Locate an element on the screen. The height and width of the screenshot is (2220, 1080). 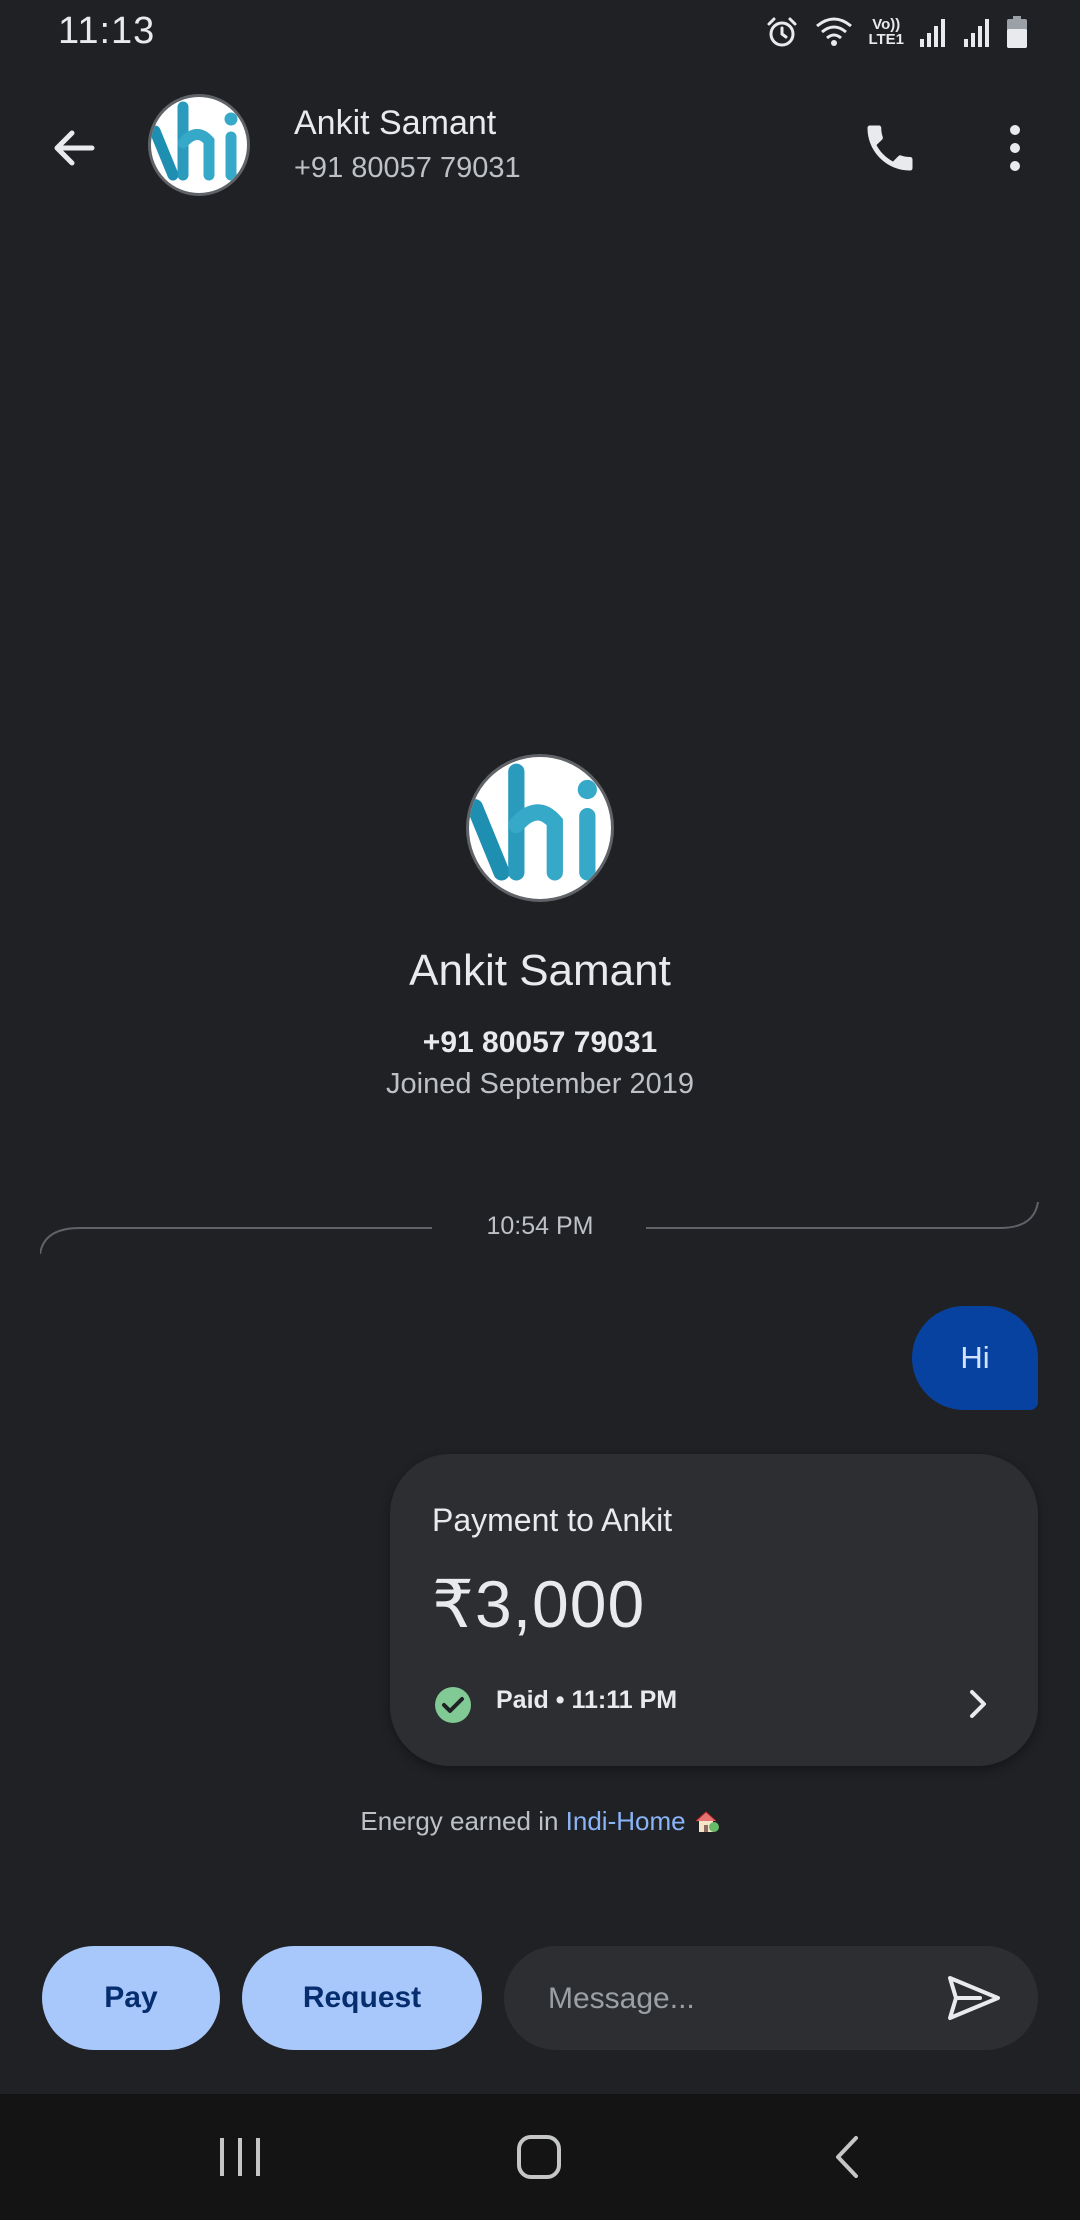
payment-title: Payment to Ankit is located at coordinates (552, 1520).